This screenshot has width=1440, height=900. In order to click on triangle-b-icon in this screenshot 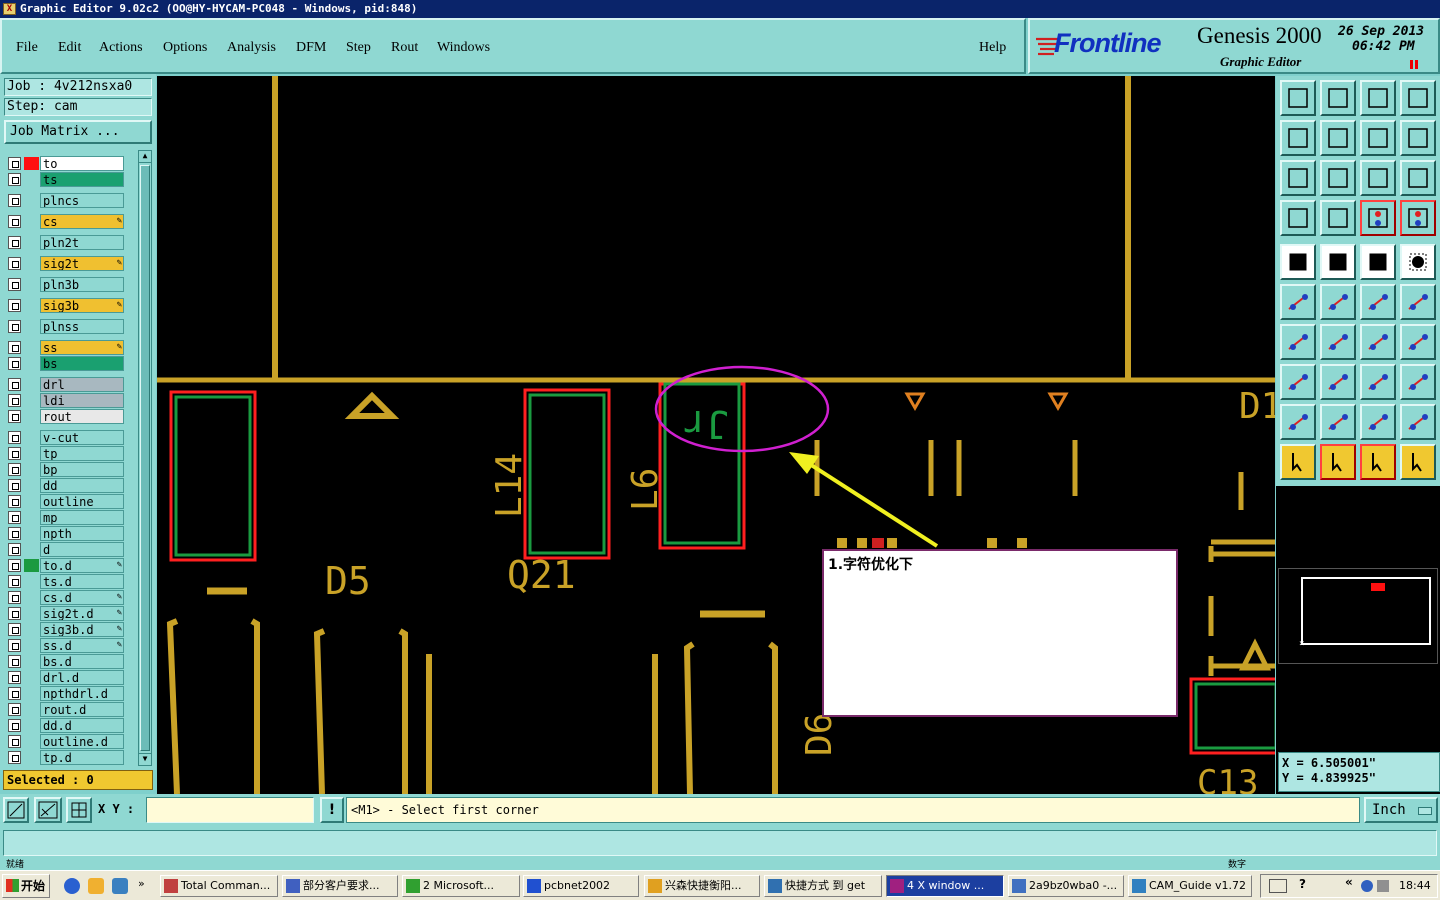, I will do `click(1378, 422)`.